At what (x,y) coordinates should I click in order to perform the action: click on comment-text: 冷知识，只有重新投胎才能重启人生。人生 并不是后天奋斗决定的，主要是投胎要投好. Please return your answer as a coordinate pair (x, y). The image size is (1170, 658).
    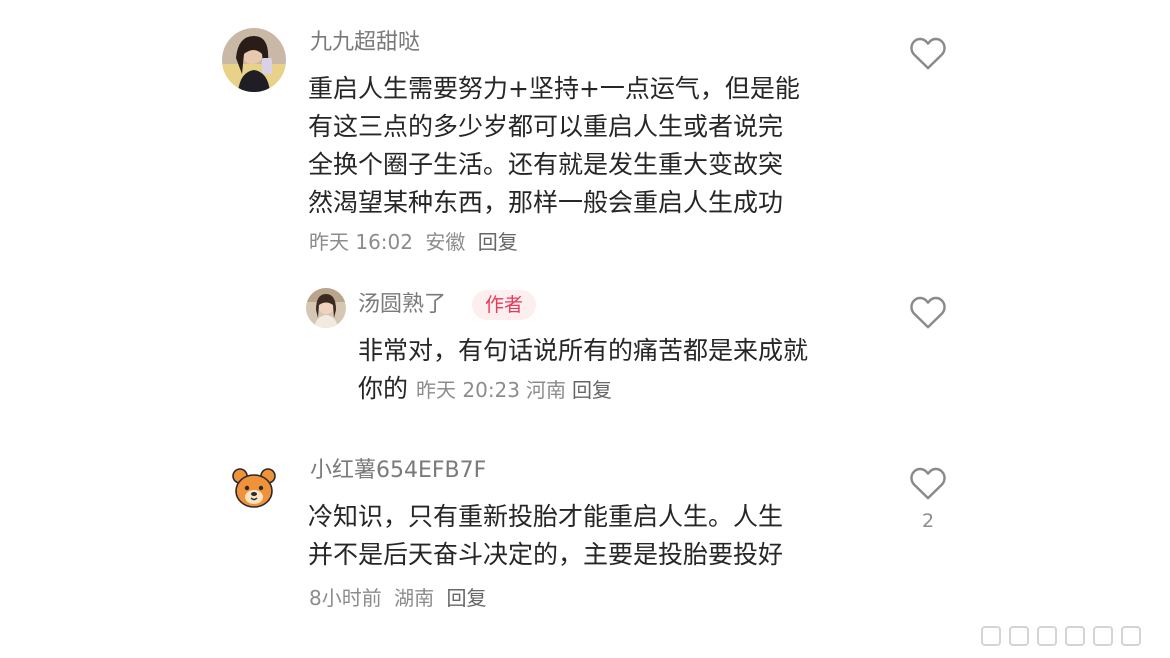
    Looking at the image, I should click on (545, 536).